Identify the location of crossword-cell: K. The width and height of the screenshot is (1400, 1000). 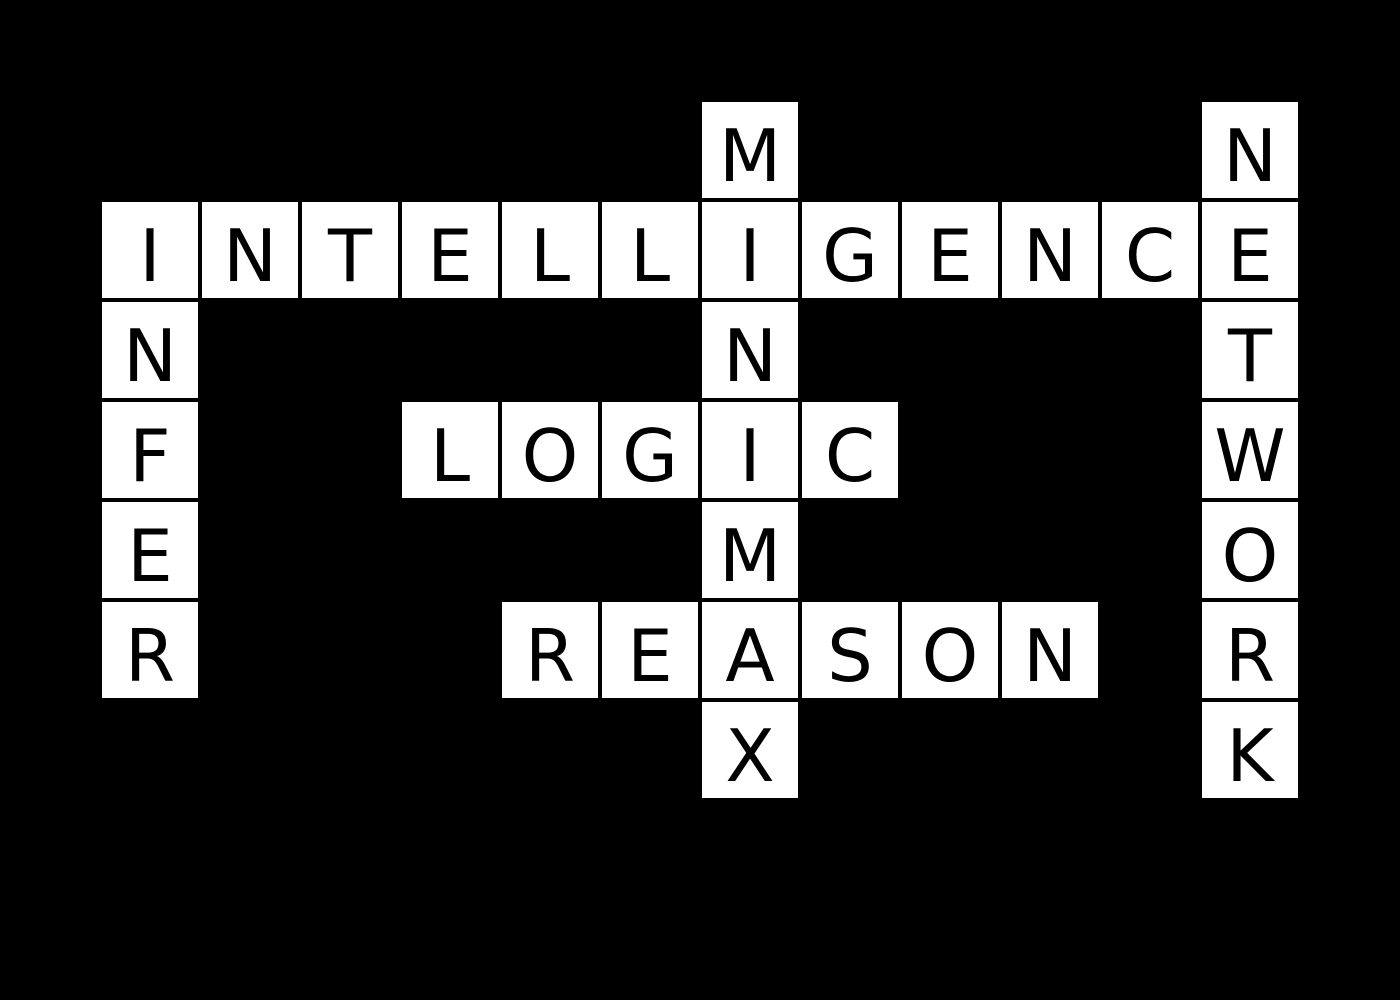
(1250, 750).